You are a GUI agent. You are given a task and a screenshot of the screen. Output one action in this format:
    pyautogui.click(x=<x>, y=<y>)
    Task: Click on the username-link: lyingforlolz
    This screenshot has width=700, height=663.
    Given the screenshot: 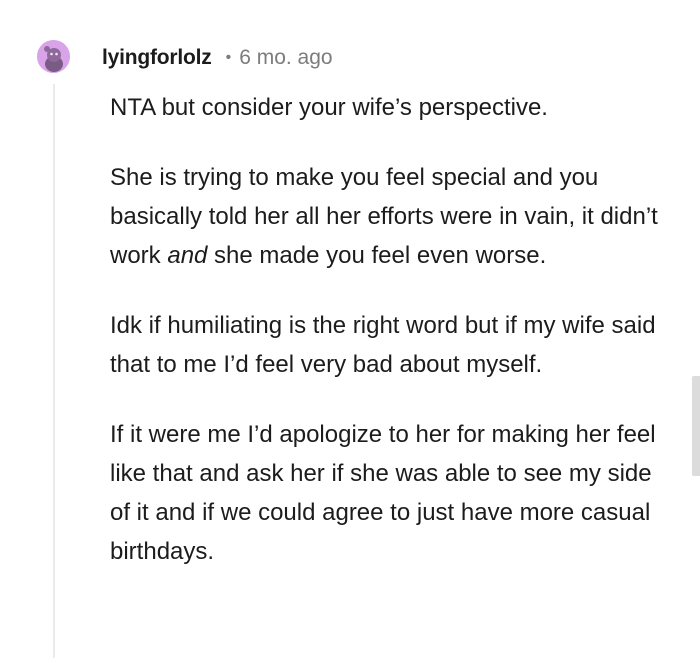 What is the action you would take?
    pyautogui.click(x=157, y=58)
    